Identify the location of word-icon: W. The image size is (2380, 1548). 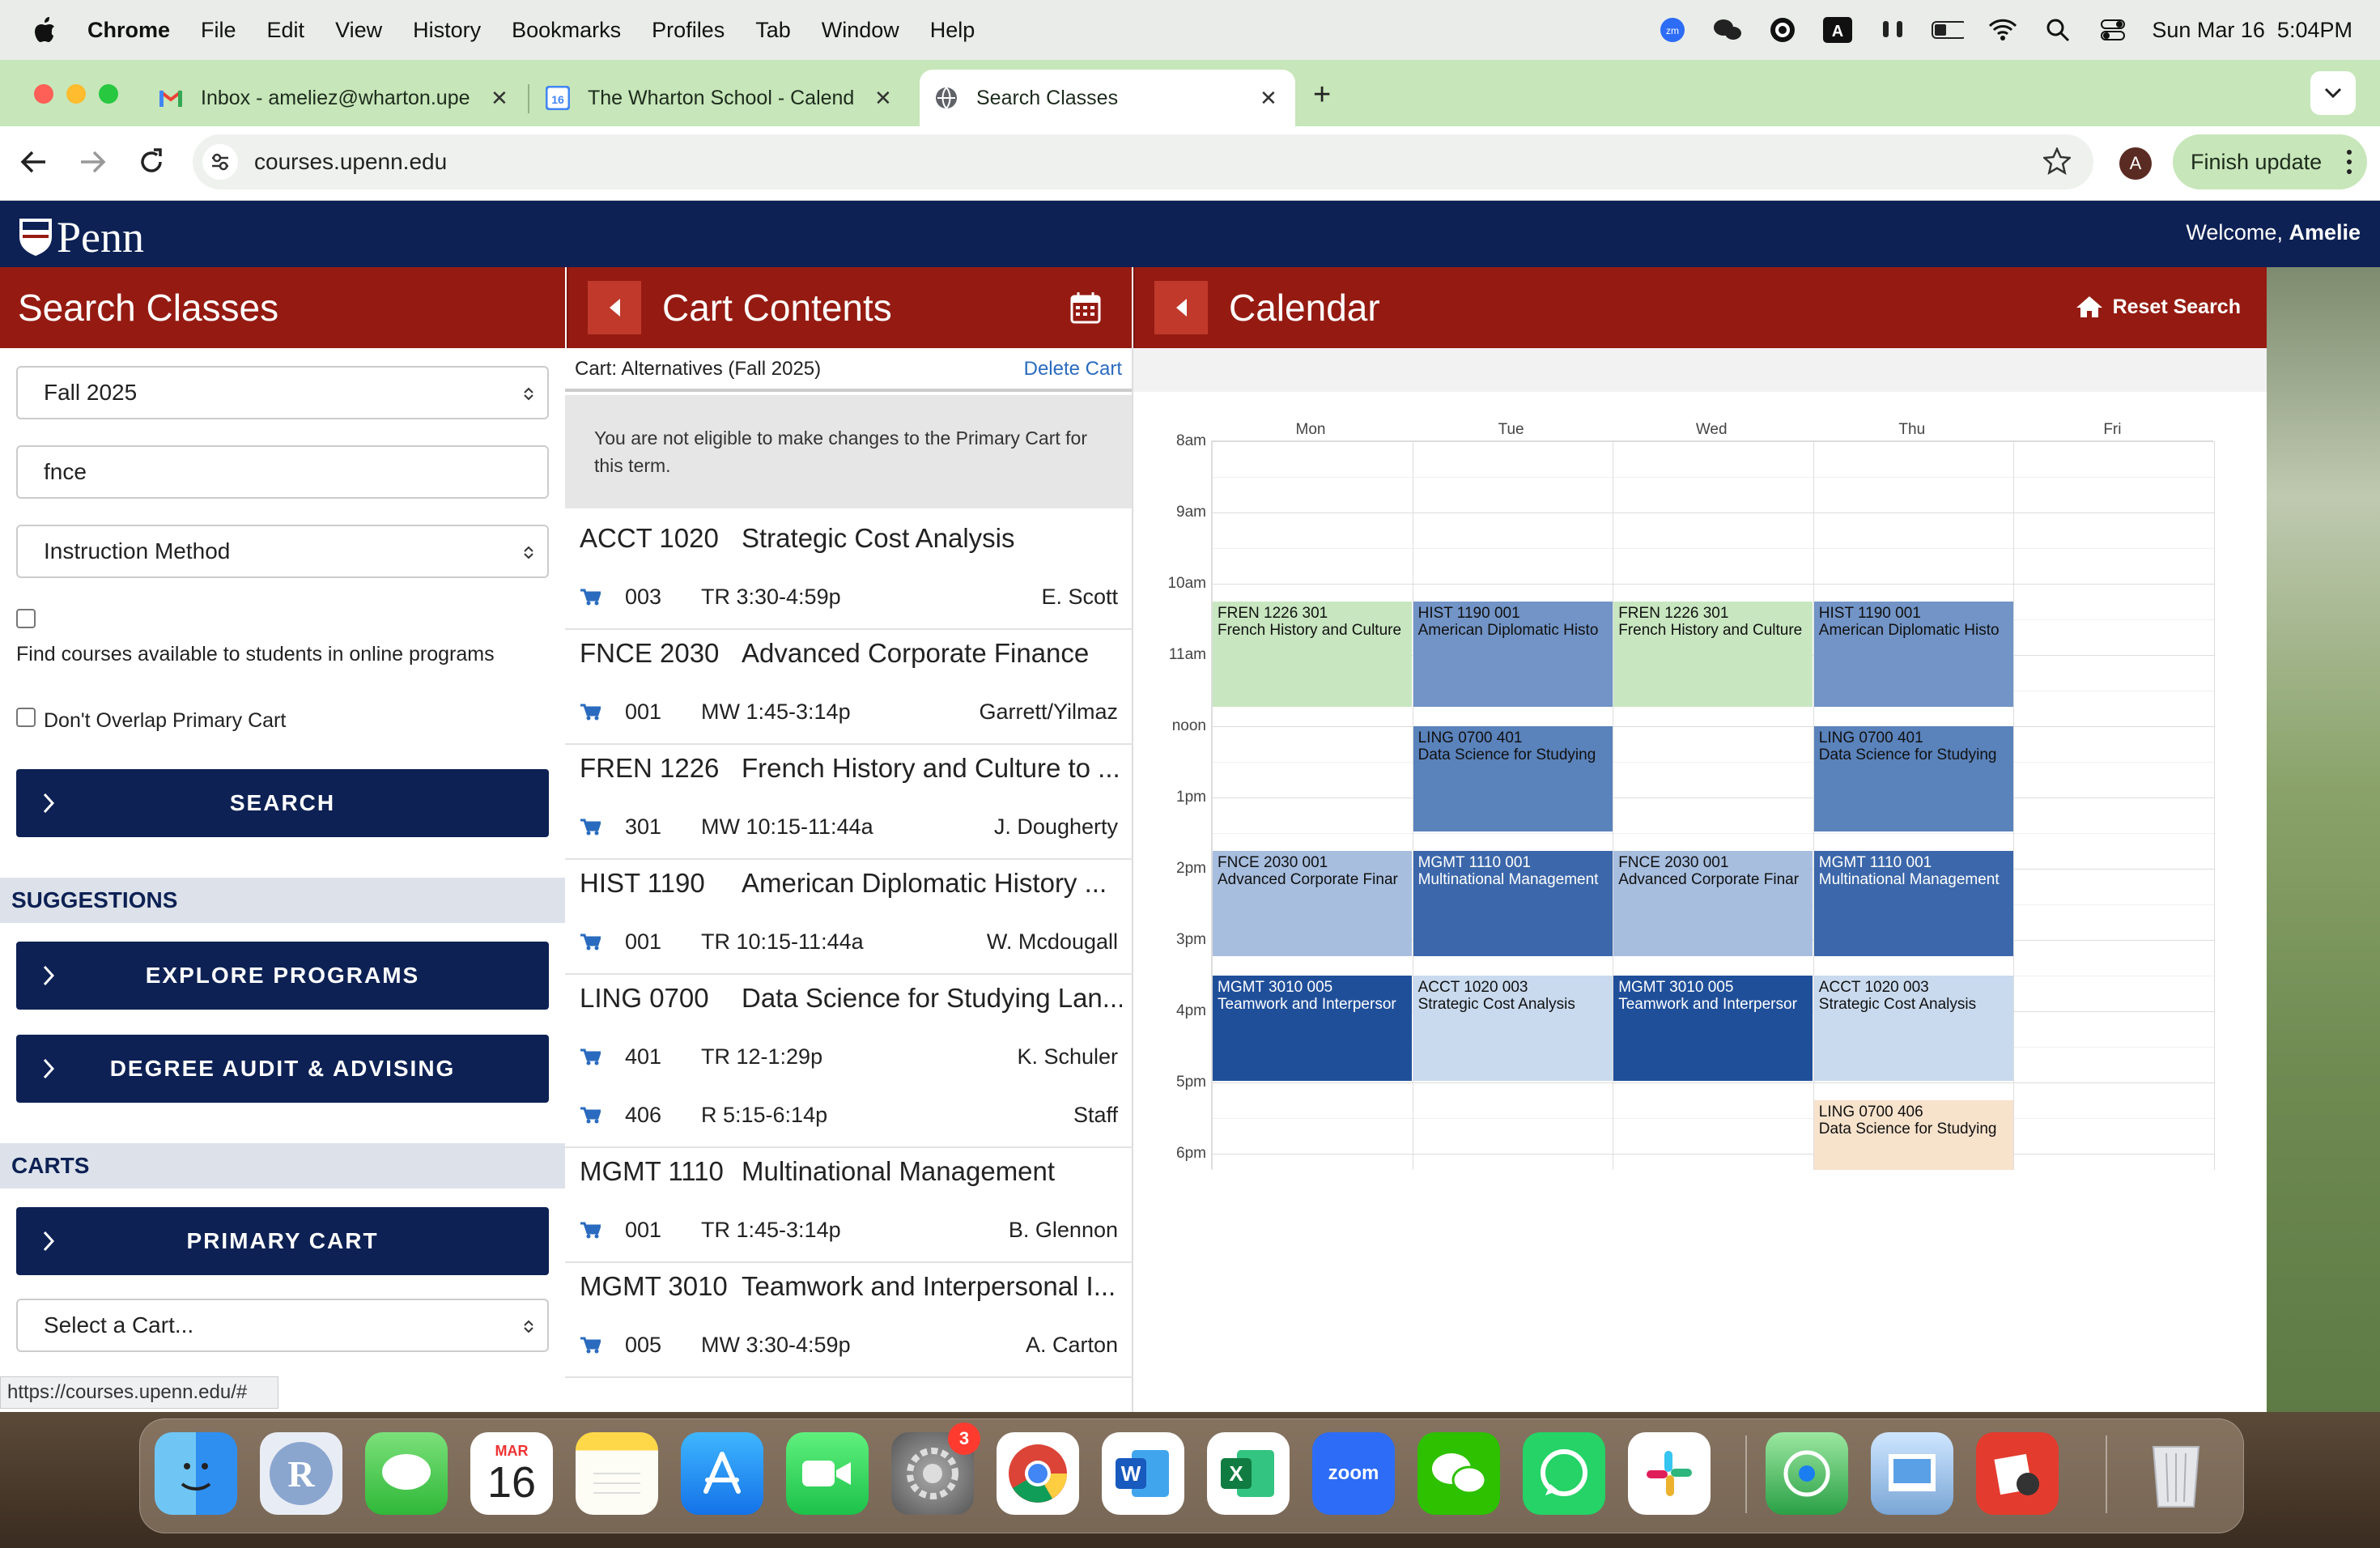
(1143, 1473).